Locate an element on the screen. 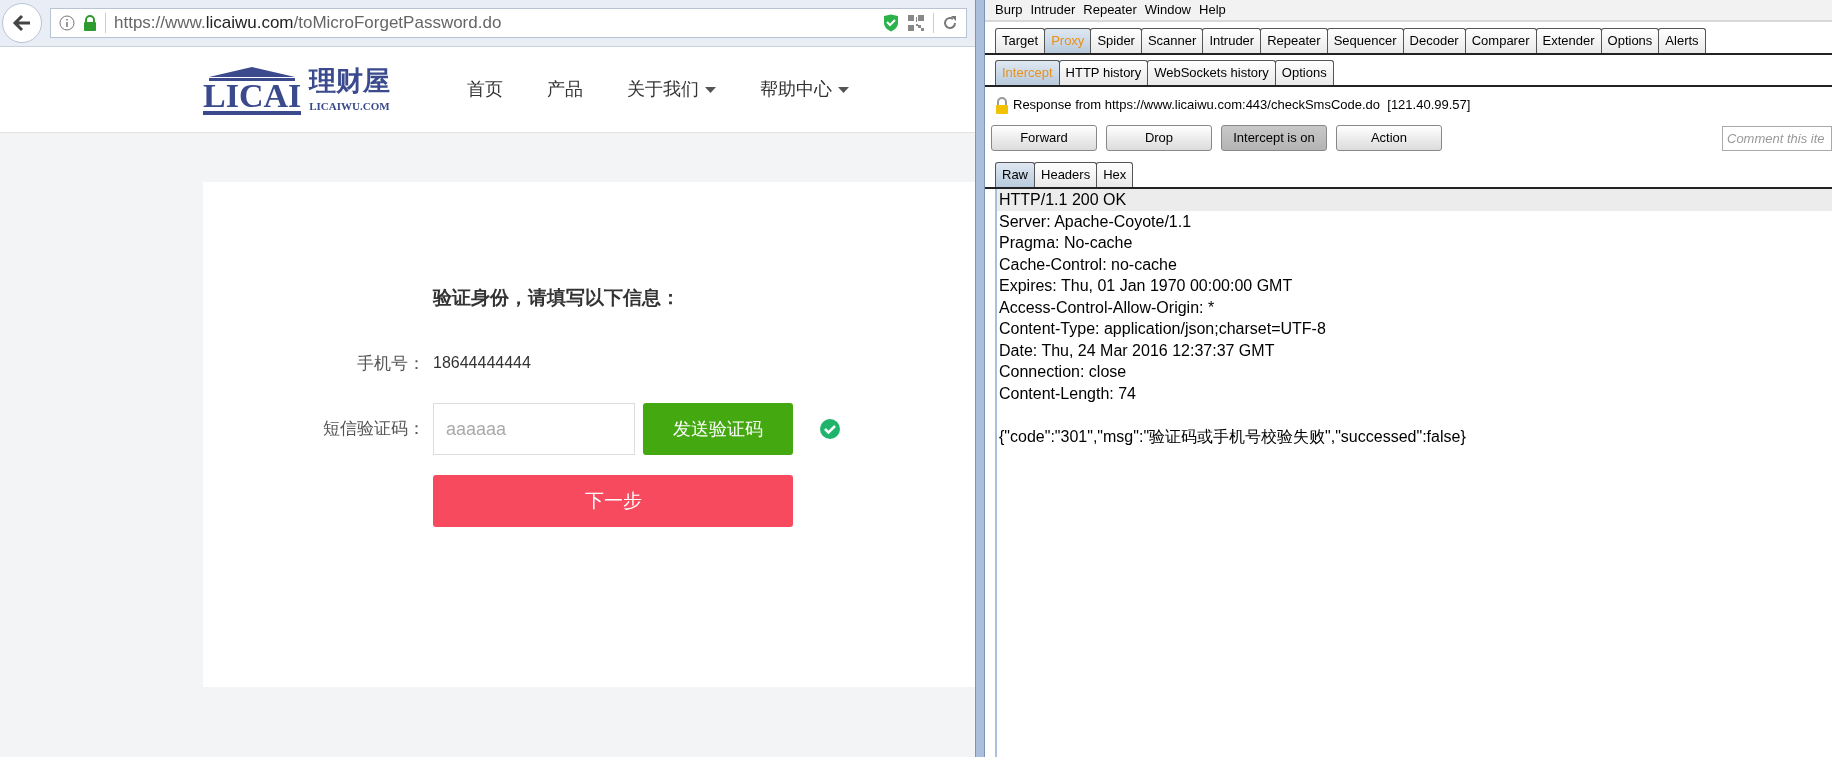 Image resolution: width=1832 pixels, height=757 pixels. tab: Alerts is located at coordinates (1682, 40).